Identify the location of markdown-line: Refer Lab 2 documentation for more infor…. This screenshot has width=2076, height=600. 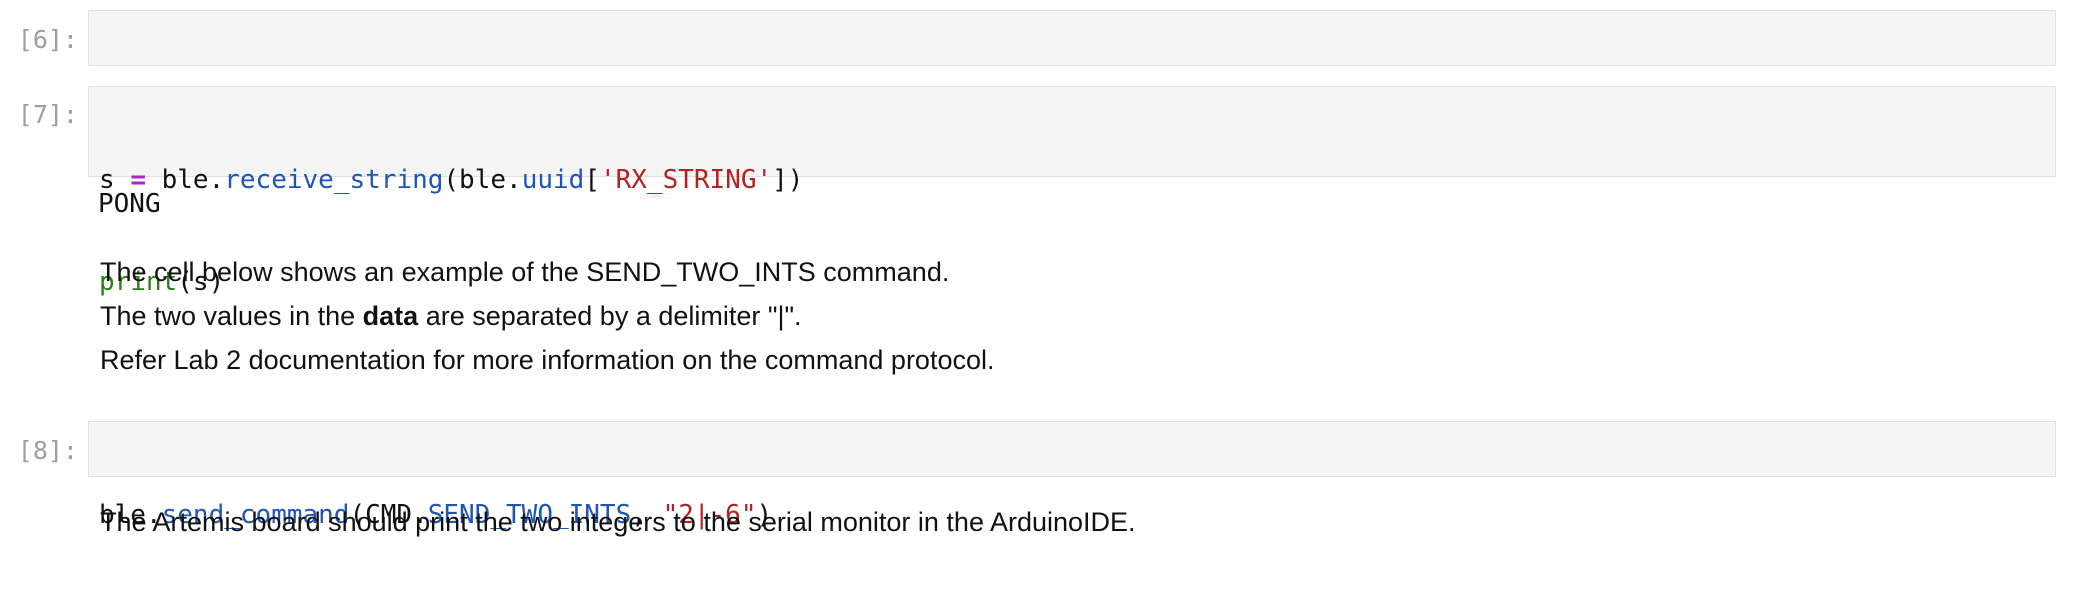
(547, 360).